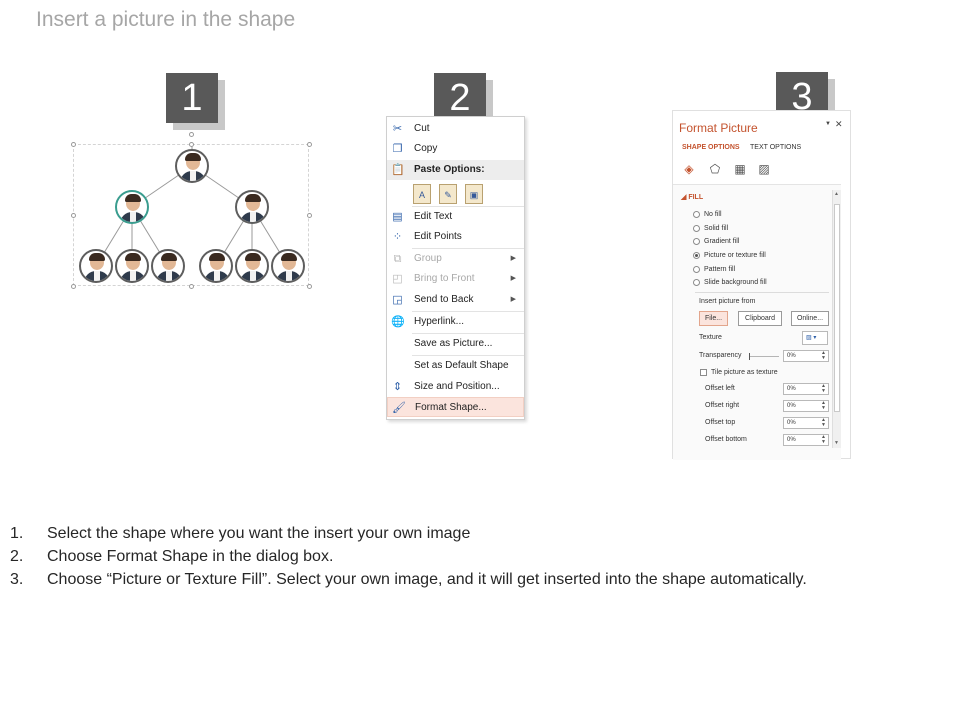  I want to click on tile-checkbox, so click(703, 372).